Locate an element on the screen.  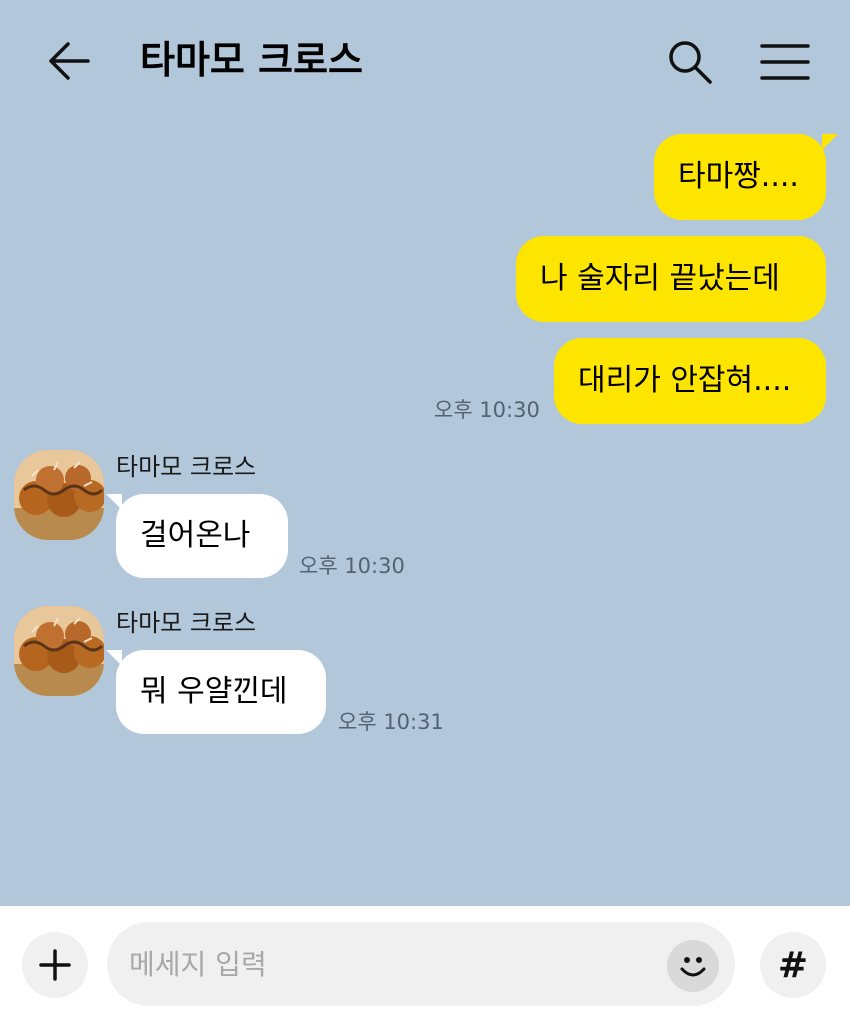
menu-icon is located at coordinates (785, 62).